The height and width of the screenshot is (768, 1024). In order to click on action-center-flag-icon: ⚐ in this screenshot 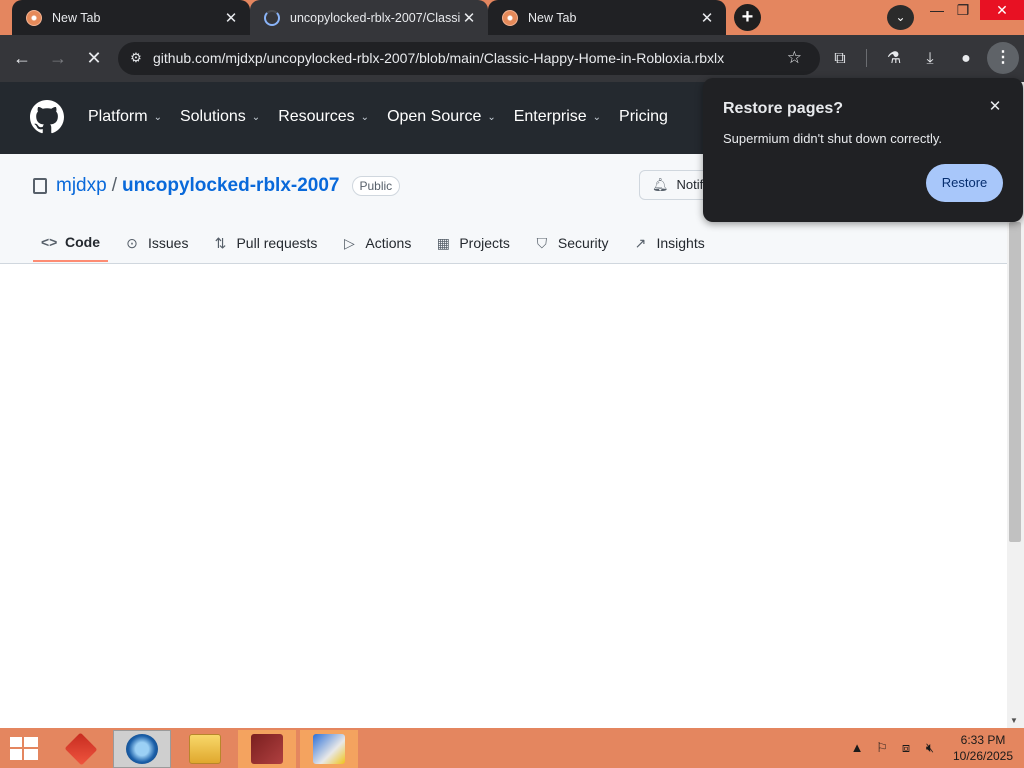, I will do `click(882, 748)`.